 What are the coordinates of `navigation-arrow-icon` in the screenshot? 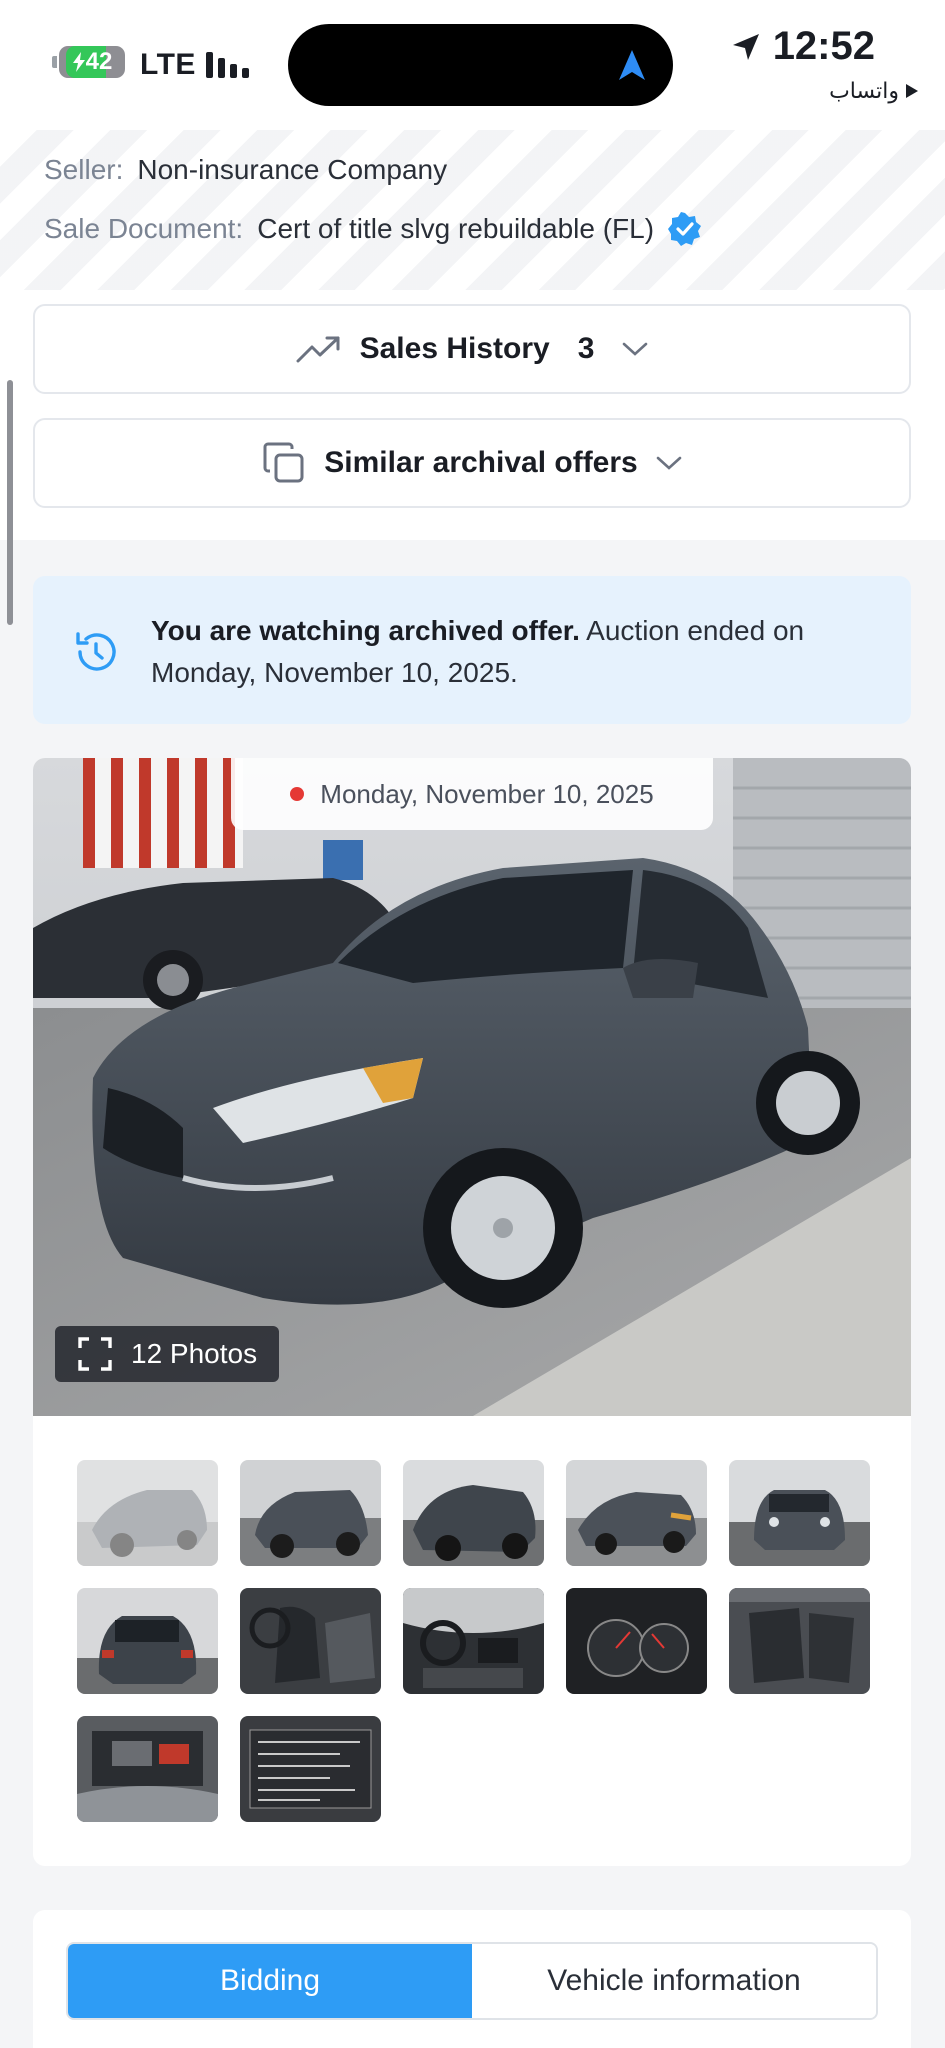 It's located at (632, 65).